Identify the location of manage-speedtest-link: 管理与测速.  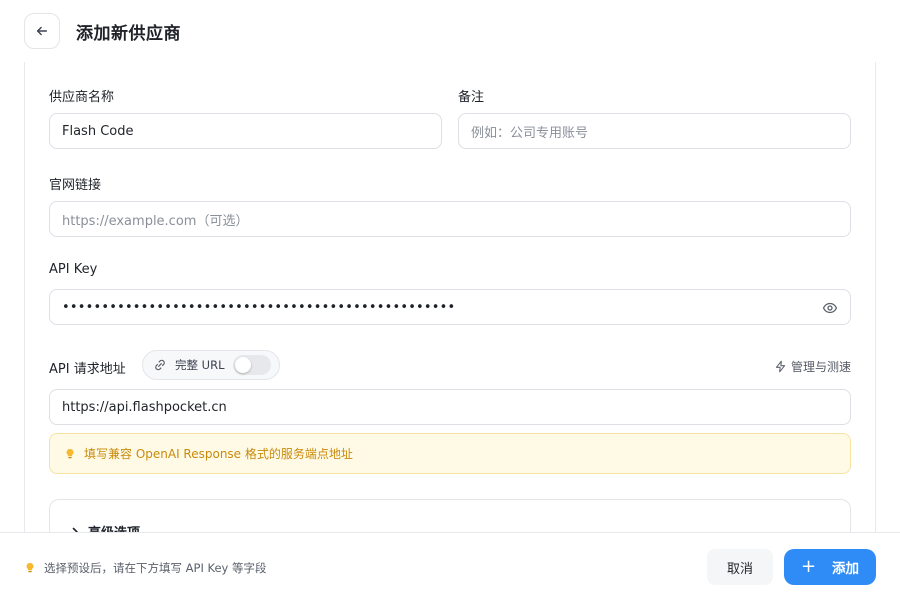
(812, 366).